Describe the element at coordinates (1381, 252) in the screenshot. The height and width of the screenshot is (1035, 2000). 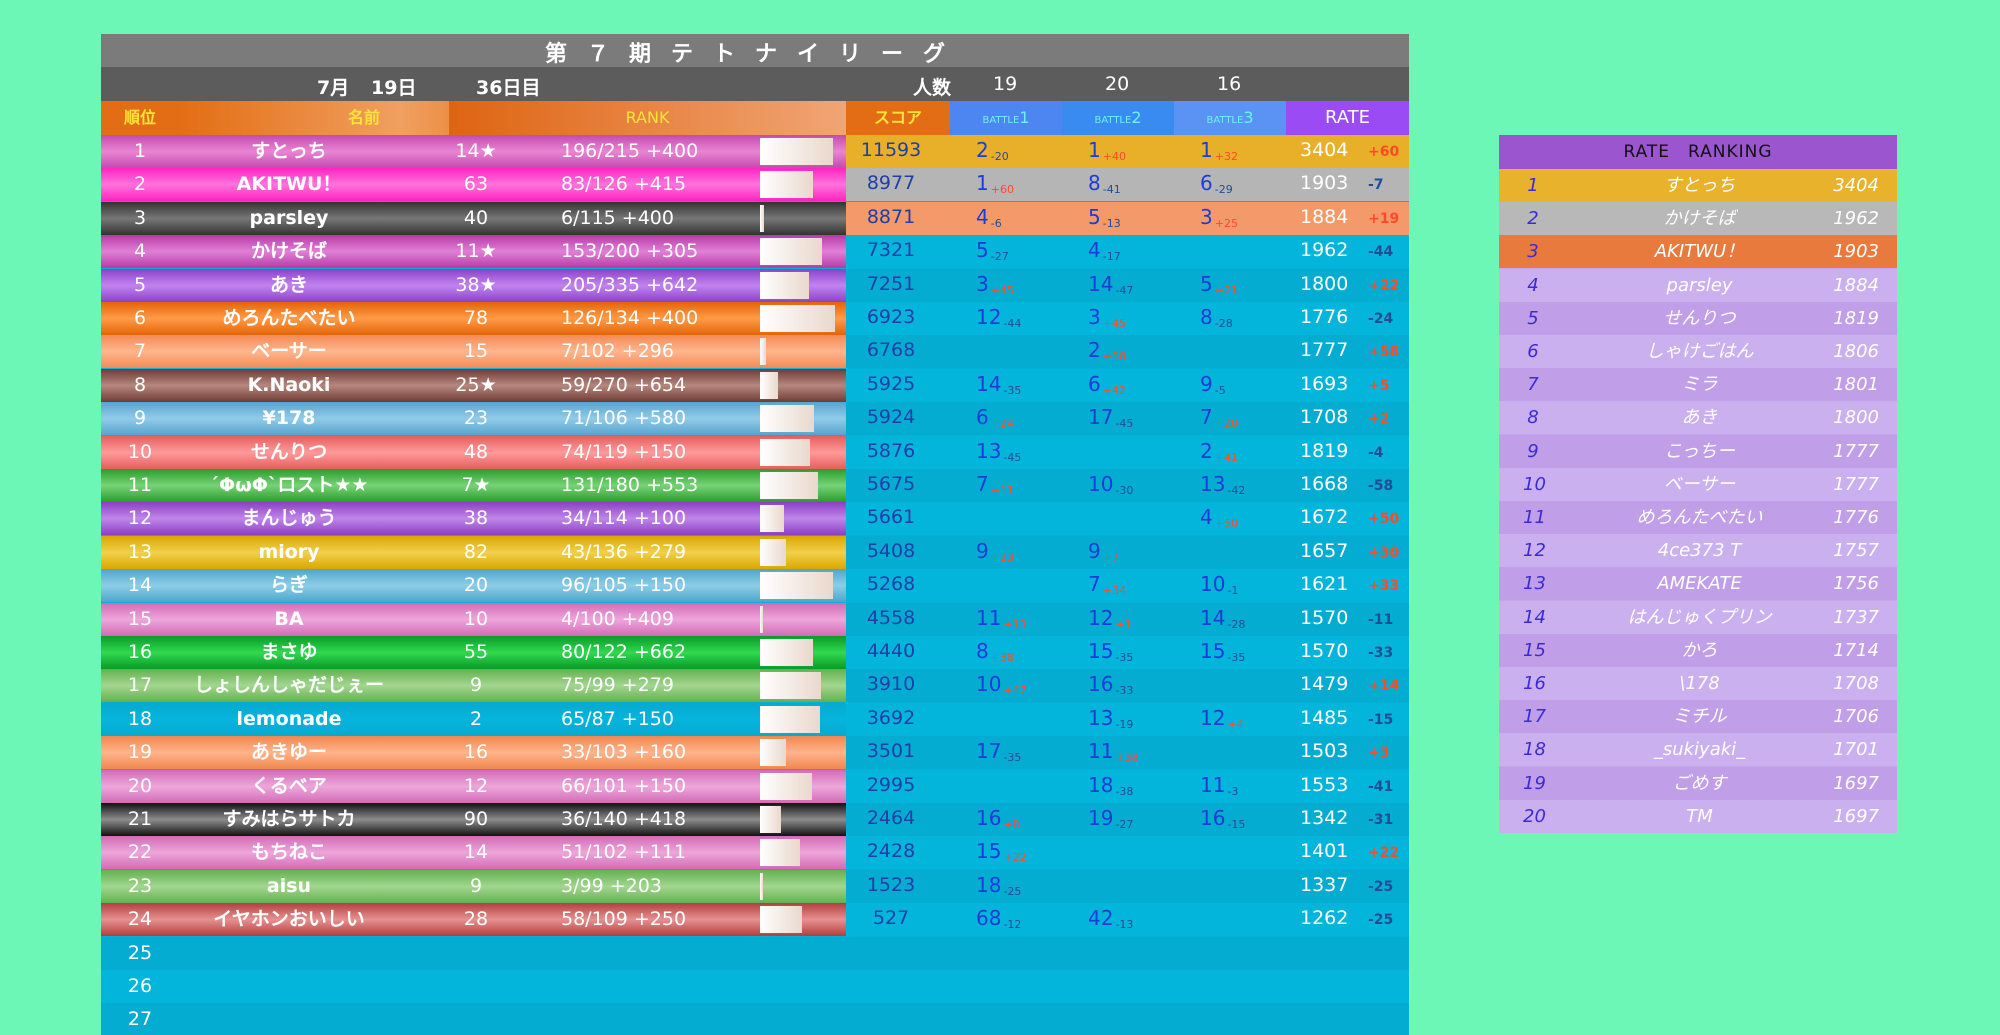
I see `rate-delta: -44` at that location.